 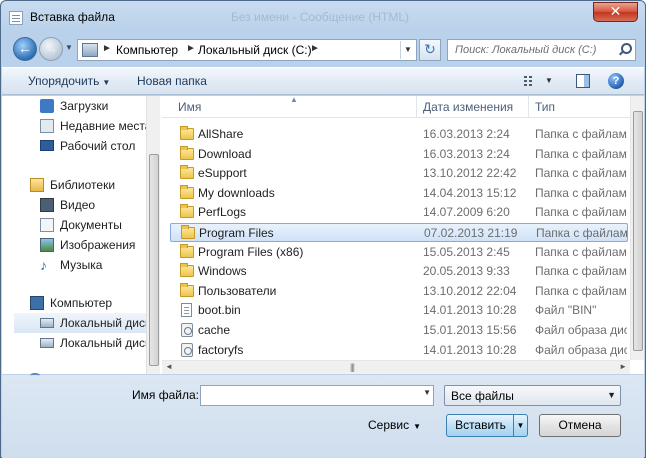 I want to click on nav-item-images: Изображения, so click(x=74, y=245).